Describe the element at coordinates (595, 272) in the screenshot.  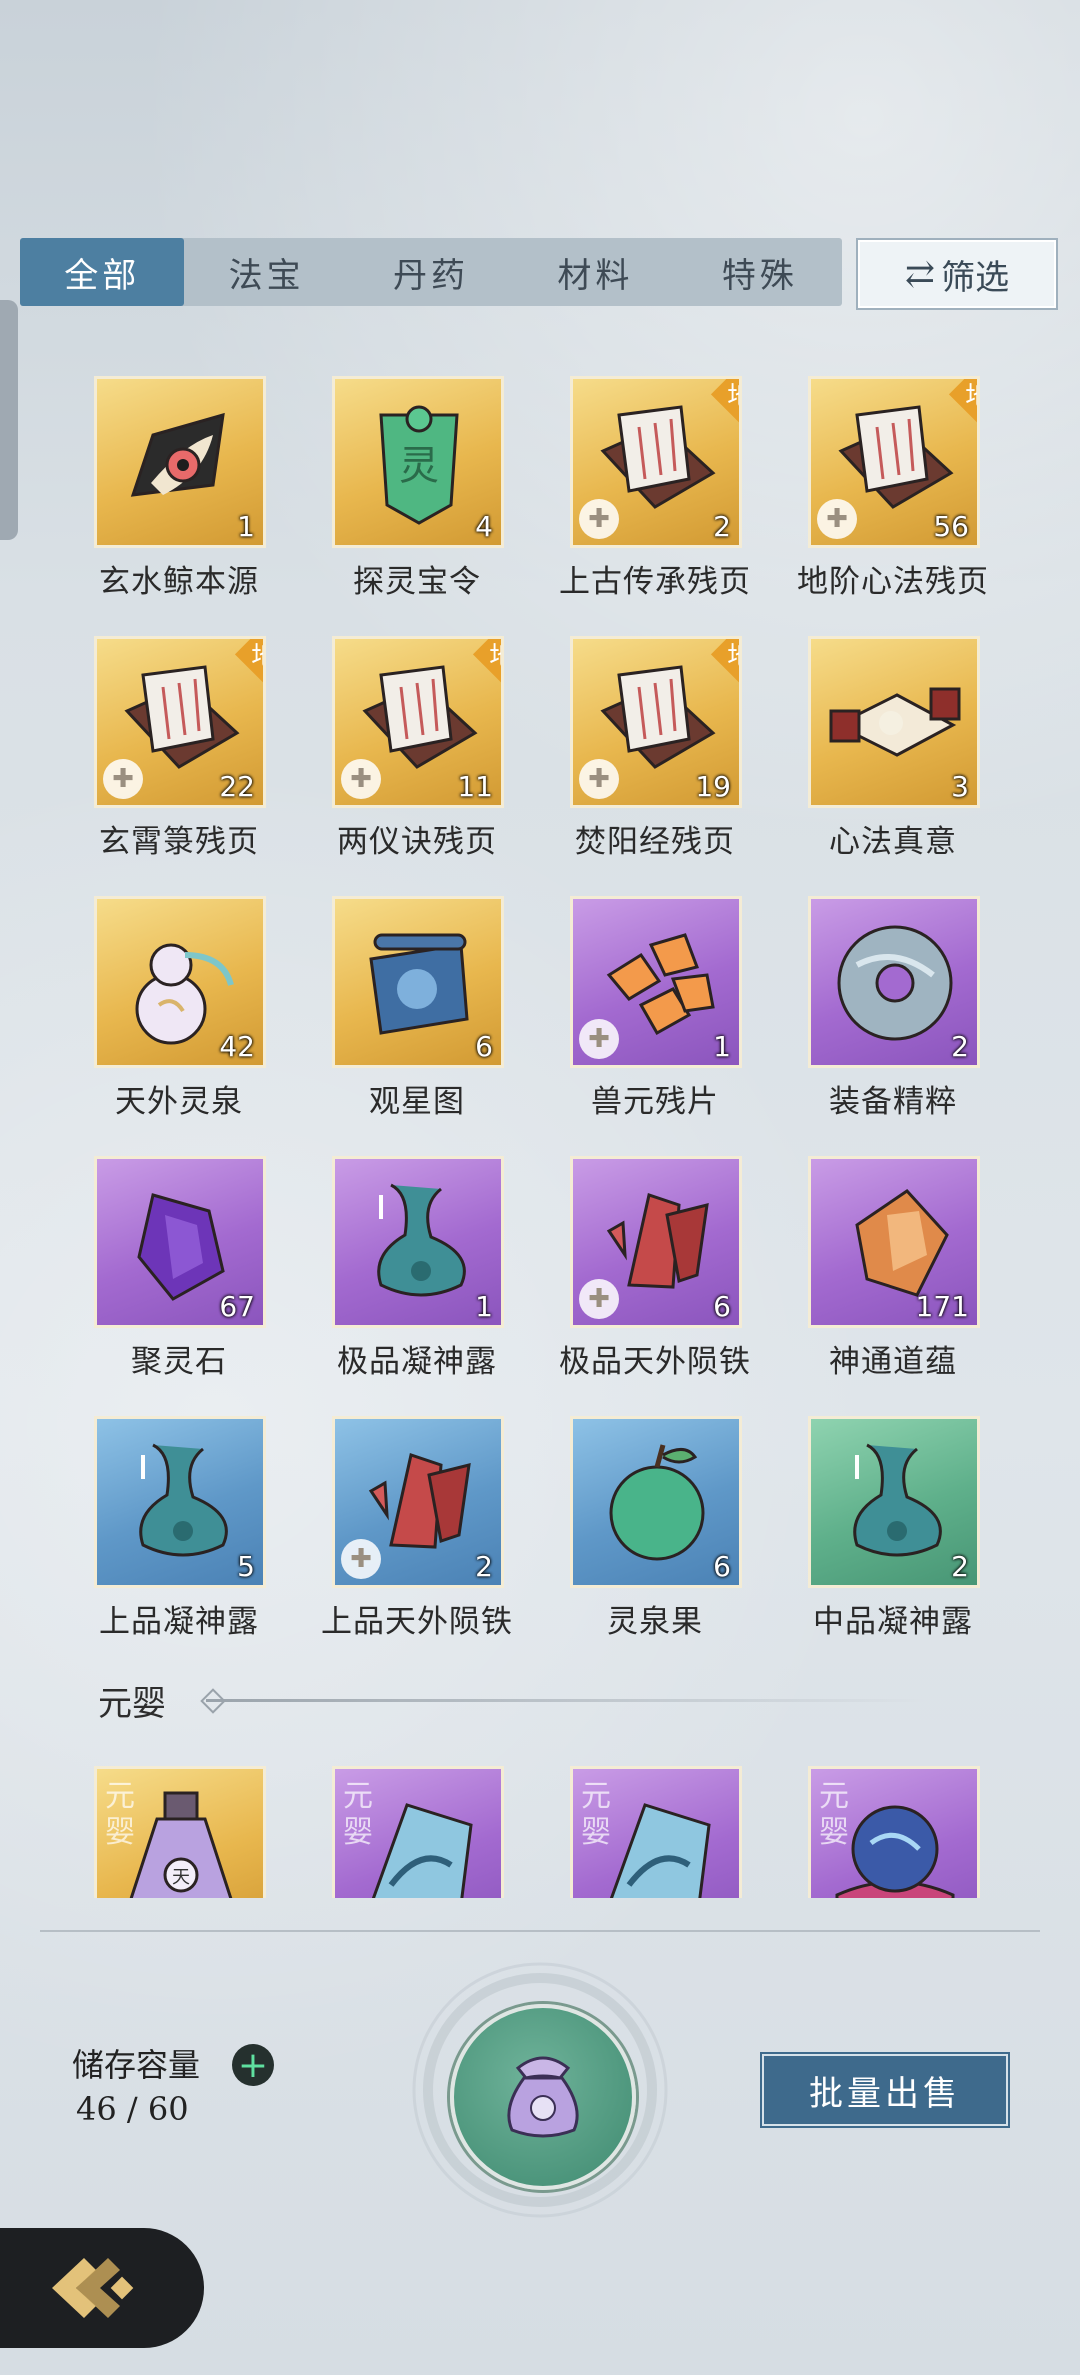
I see `tab-materials: 材料` at that location.